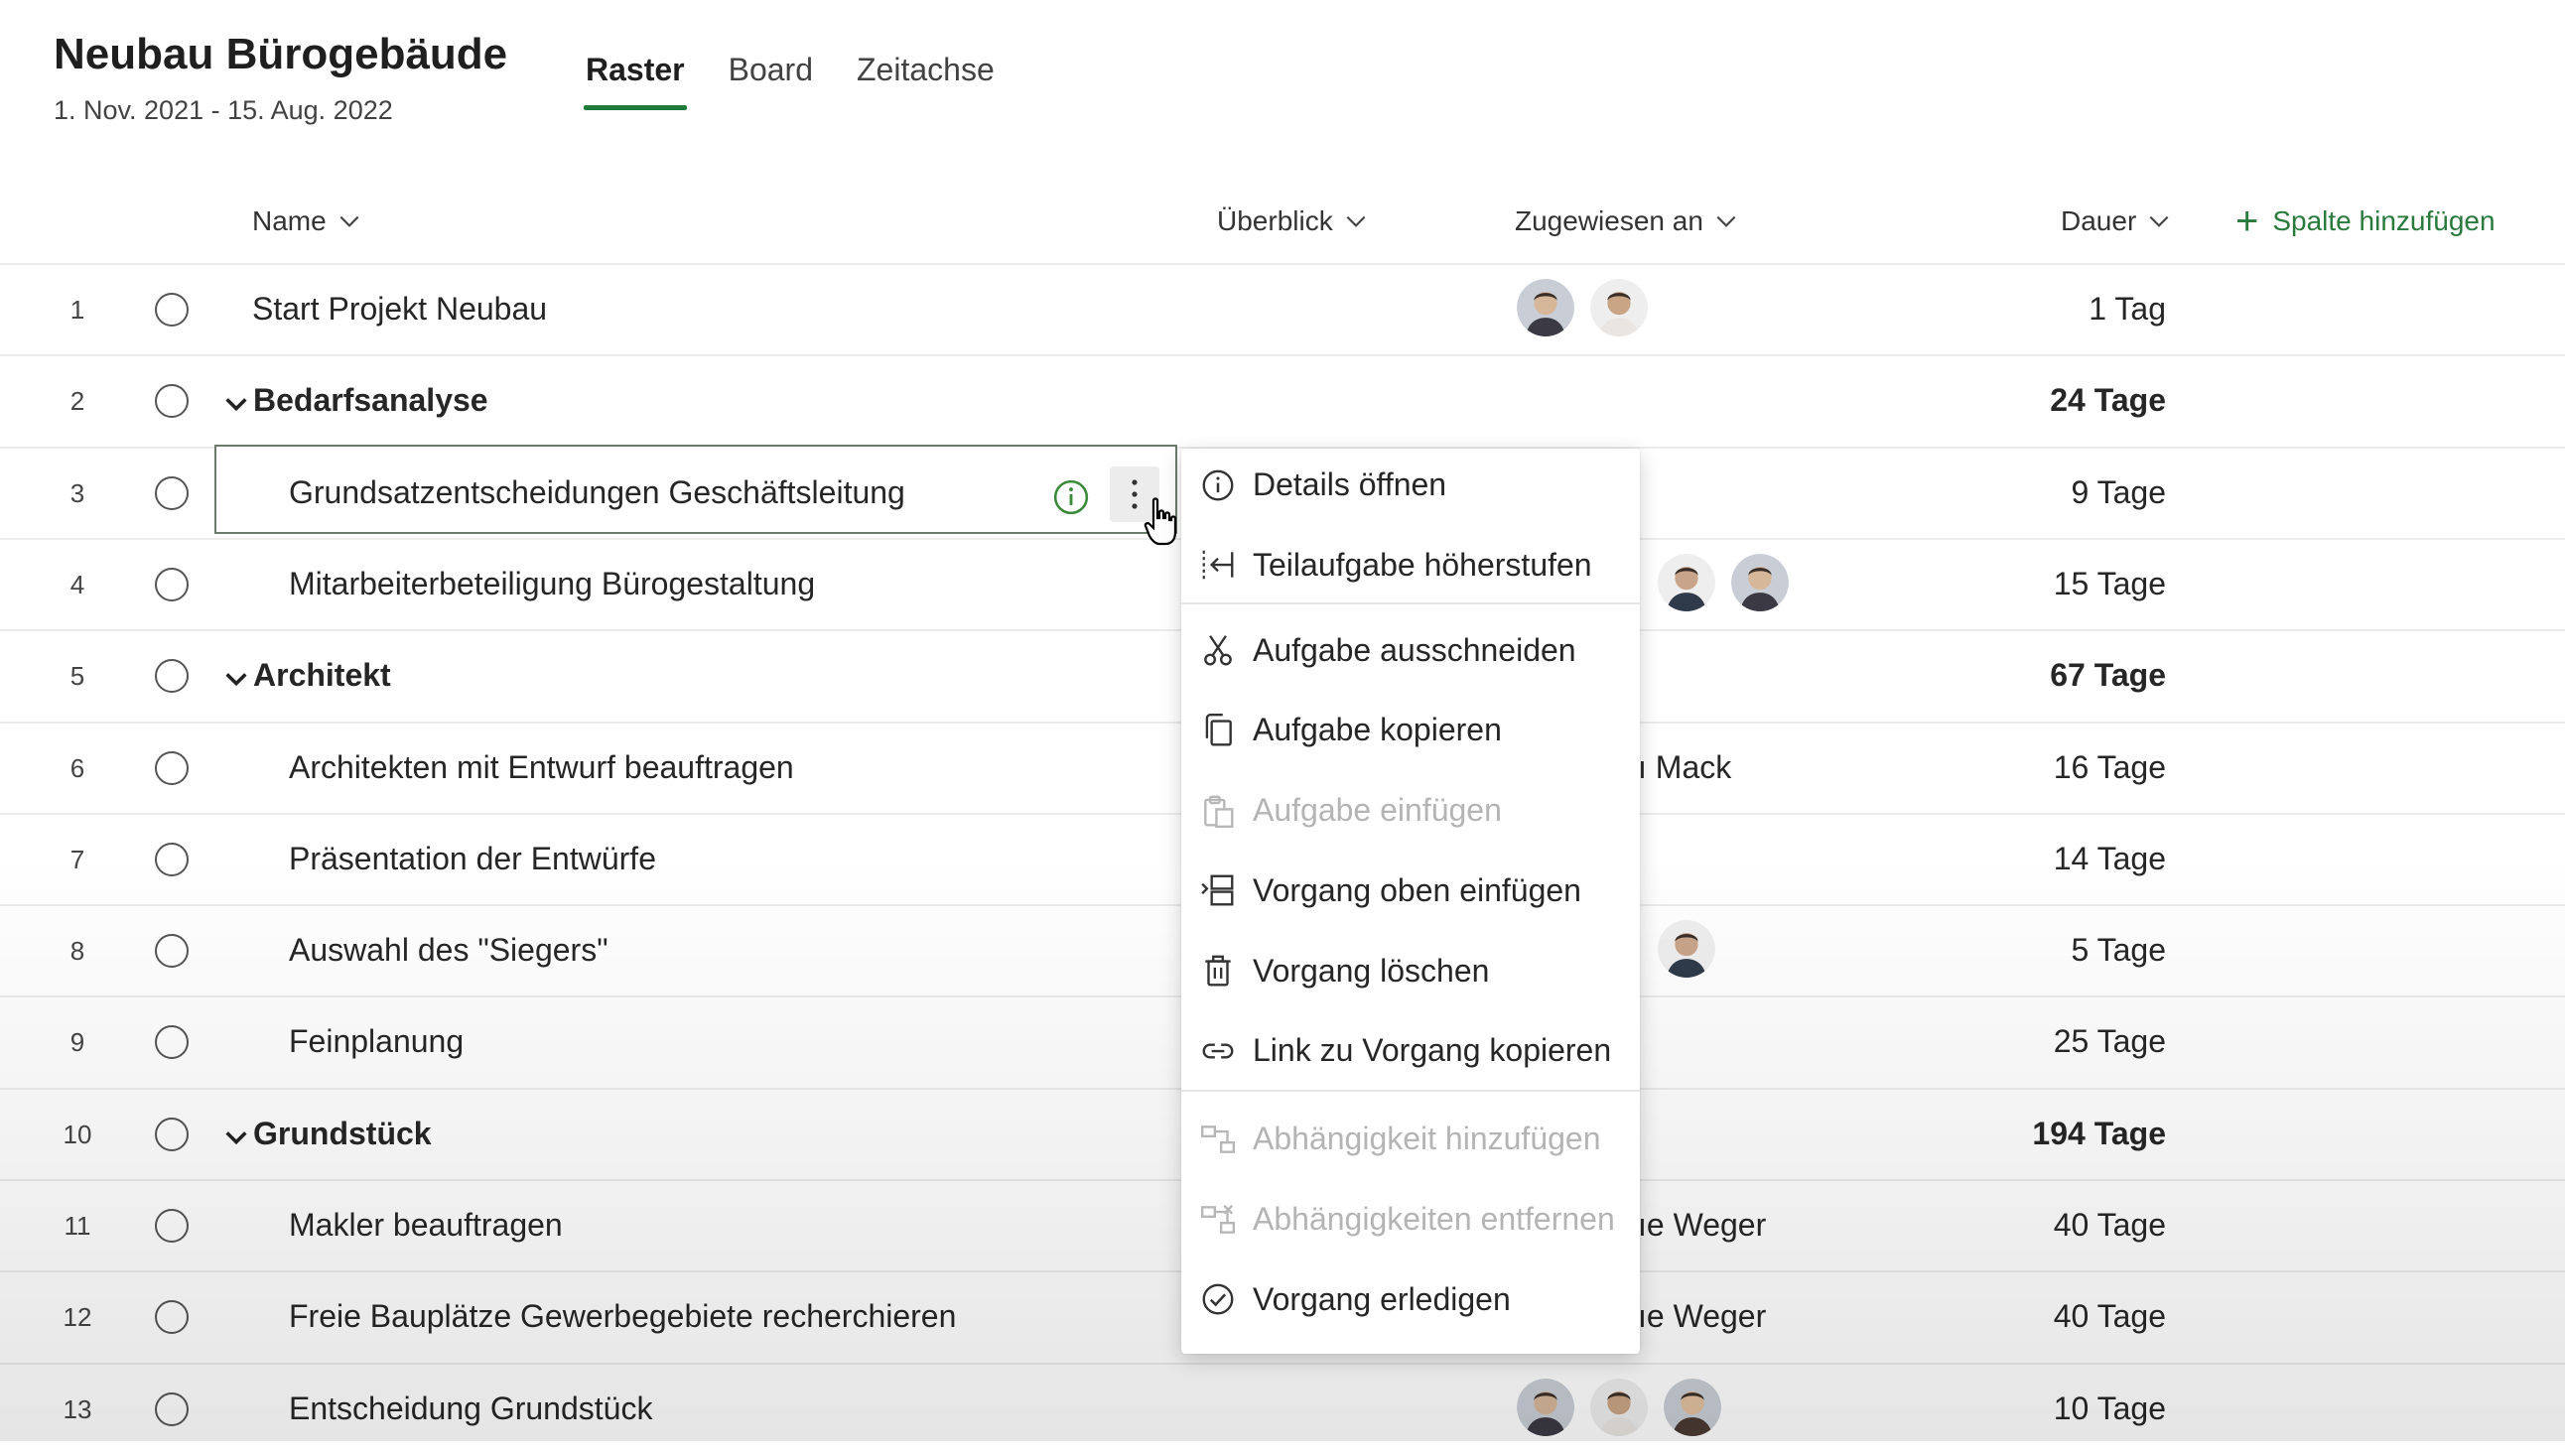  I want to click on task-duration: 15 Tage, so click(2110, 584).